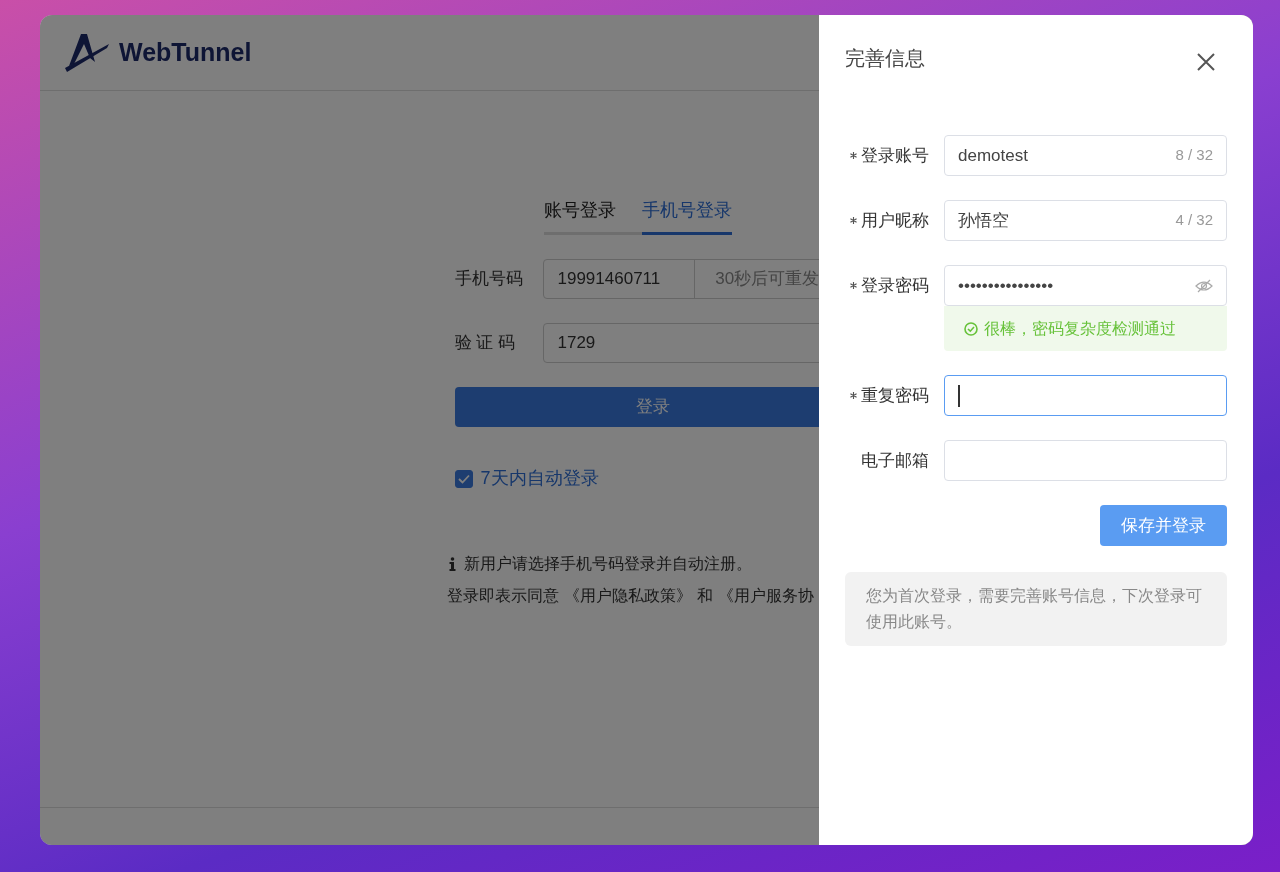 The height and width of the screenshot is (872, 1280). Describe the element at coordinates (627, 596) in the screenshot. I see `privacy-link: 《用户隐私政策》` at that location.